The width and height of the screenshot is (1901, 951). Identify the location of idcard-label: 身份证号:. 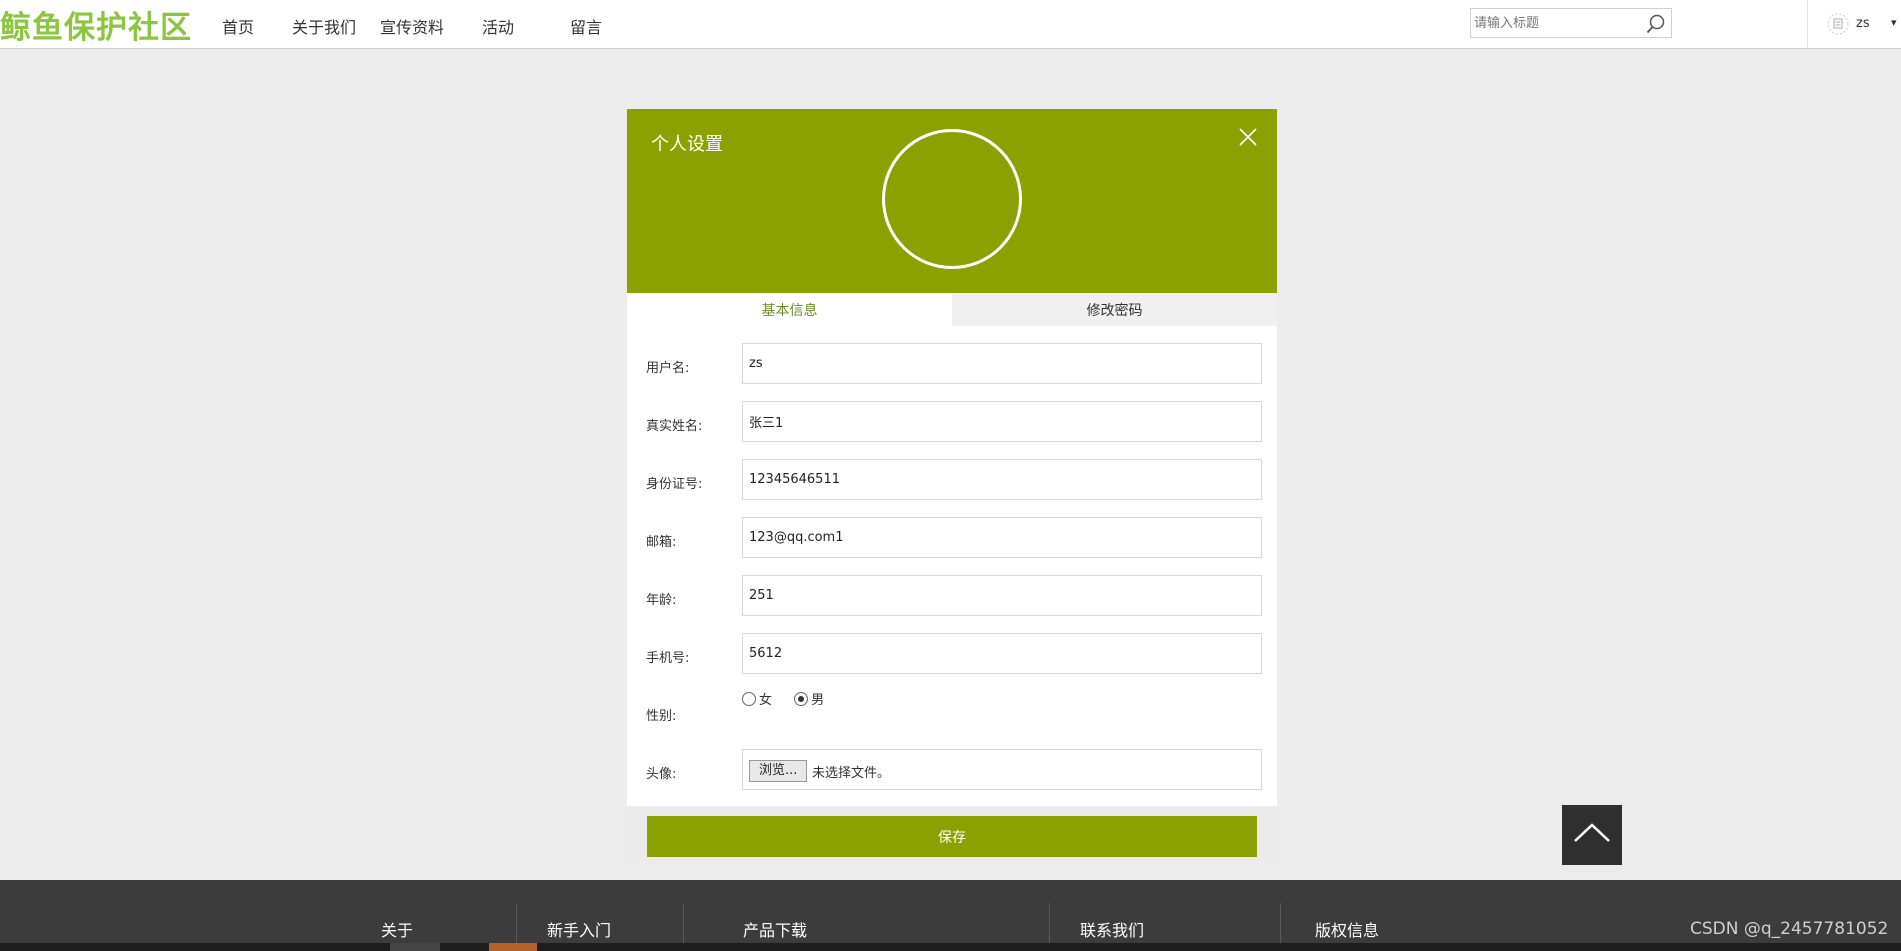
(674, 484).